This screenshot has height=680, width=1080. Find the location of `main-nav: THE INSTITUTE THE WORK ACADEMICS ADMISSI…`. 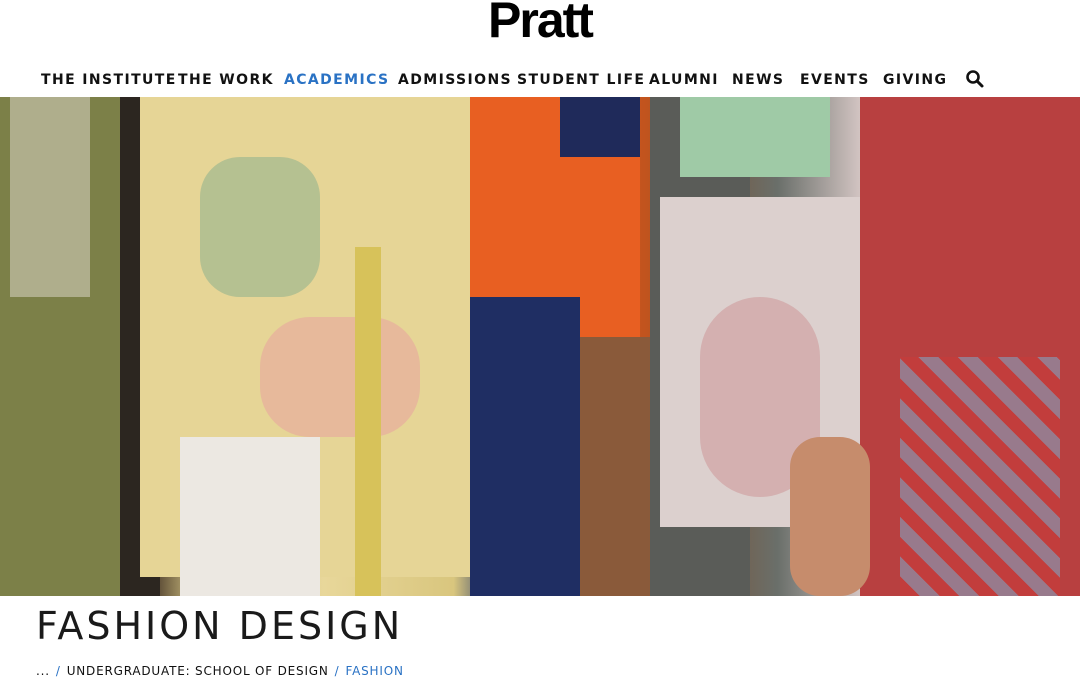

main-nav: THE INSTITUTE THE WORK ACADEMICS ADMISSI… is located at coordinates (540, 82).